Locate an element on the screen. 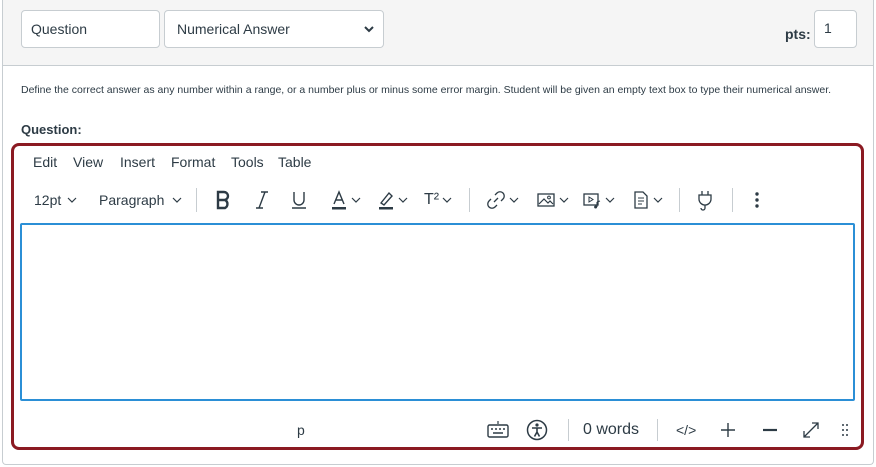 This screenshot has width=876, height=467. question-name-input: Question is located at coordinates (90, 29).